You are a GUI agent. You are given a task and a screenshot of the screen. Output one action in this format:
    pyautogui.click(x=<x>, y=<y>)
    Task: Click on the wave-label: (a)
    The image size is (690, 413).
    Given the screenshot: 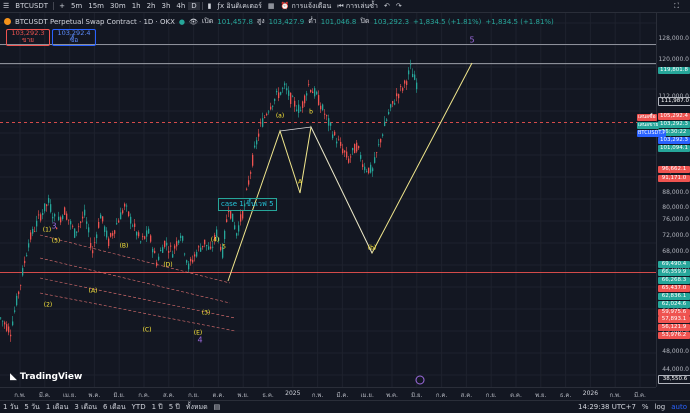 What is the action you would take?
    pyautogui.click(x=280, y=116)
    